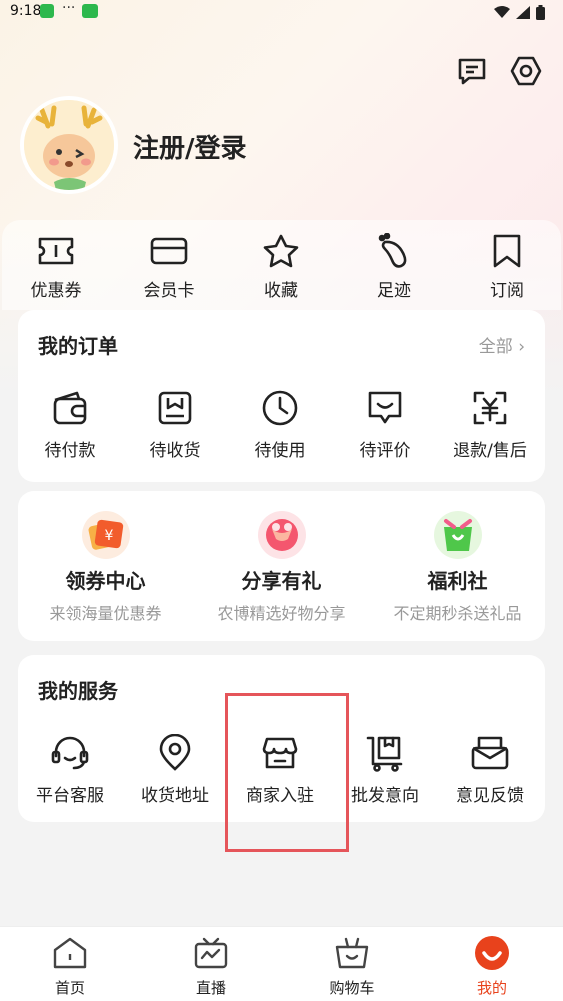 This screenshot has width=563, height=1001. What do you see at coordinates (169, 291) in the screenshot?
I see `quick-link-label: 会员卡` at bounding box center [169, 291].